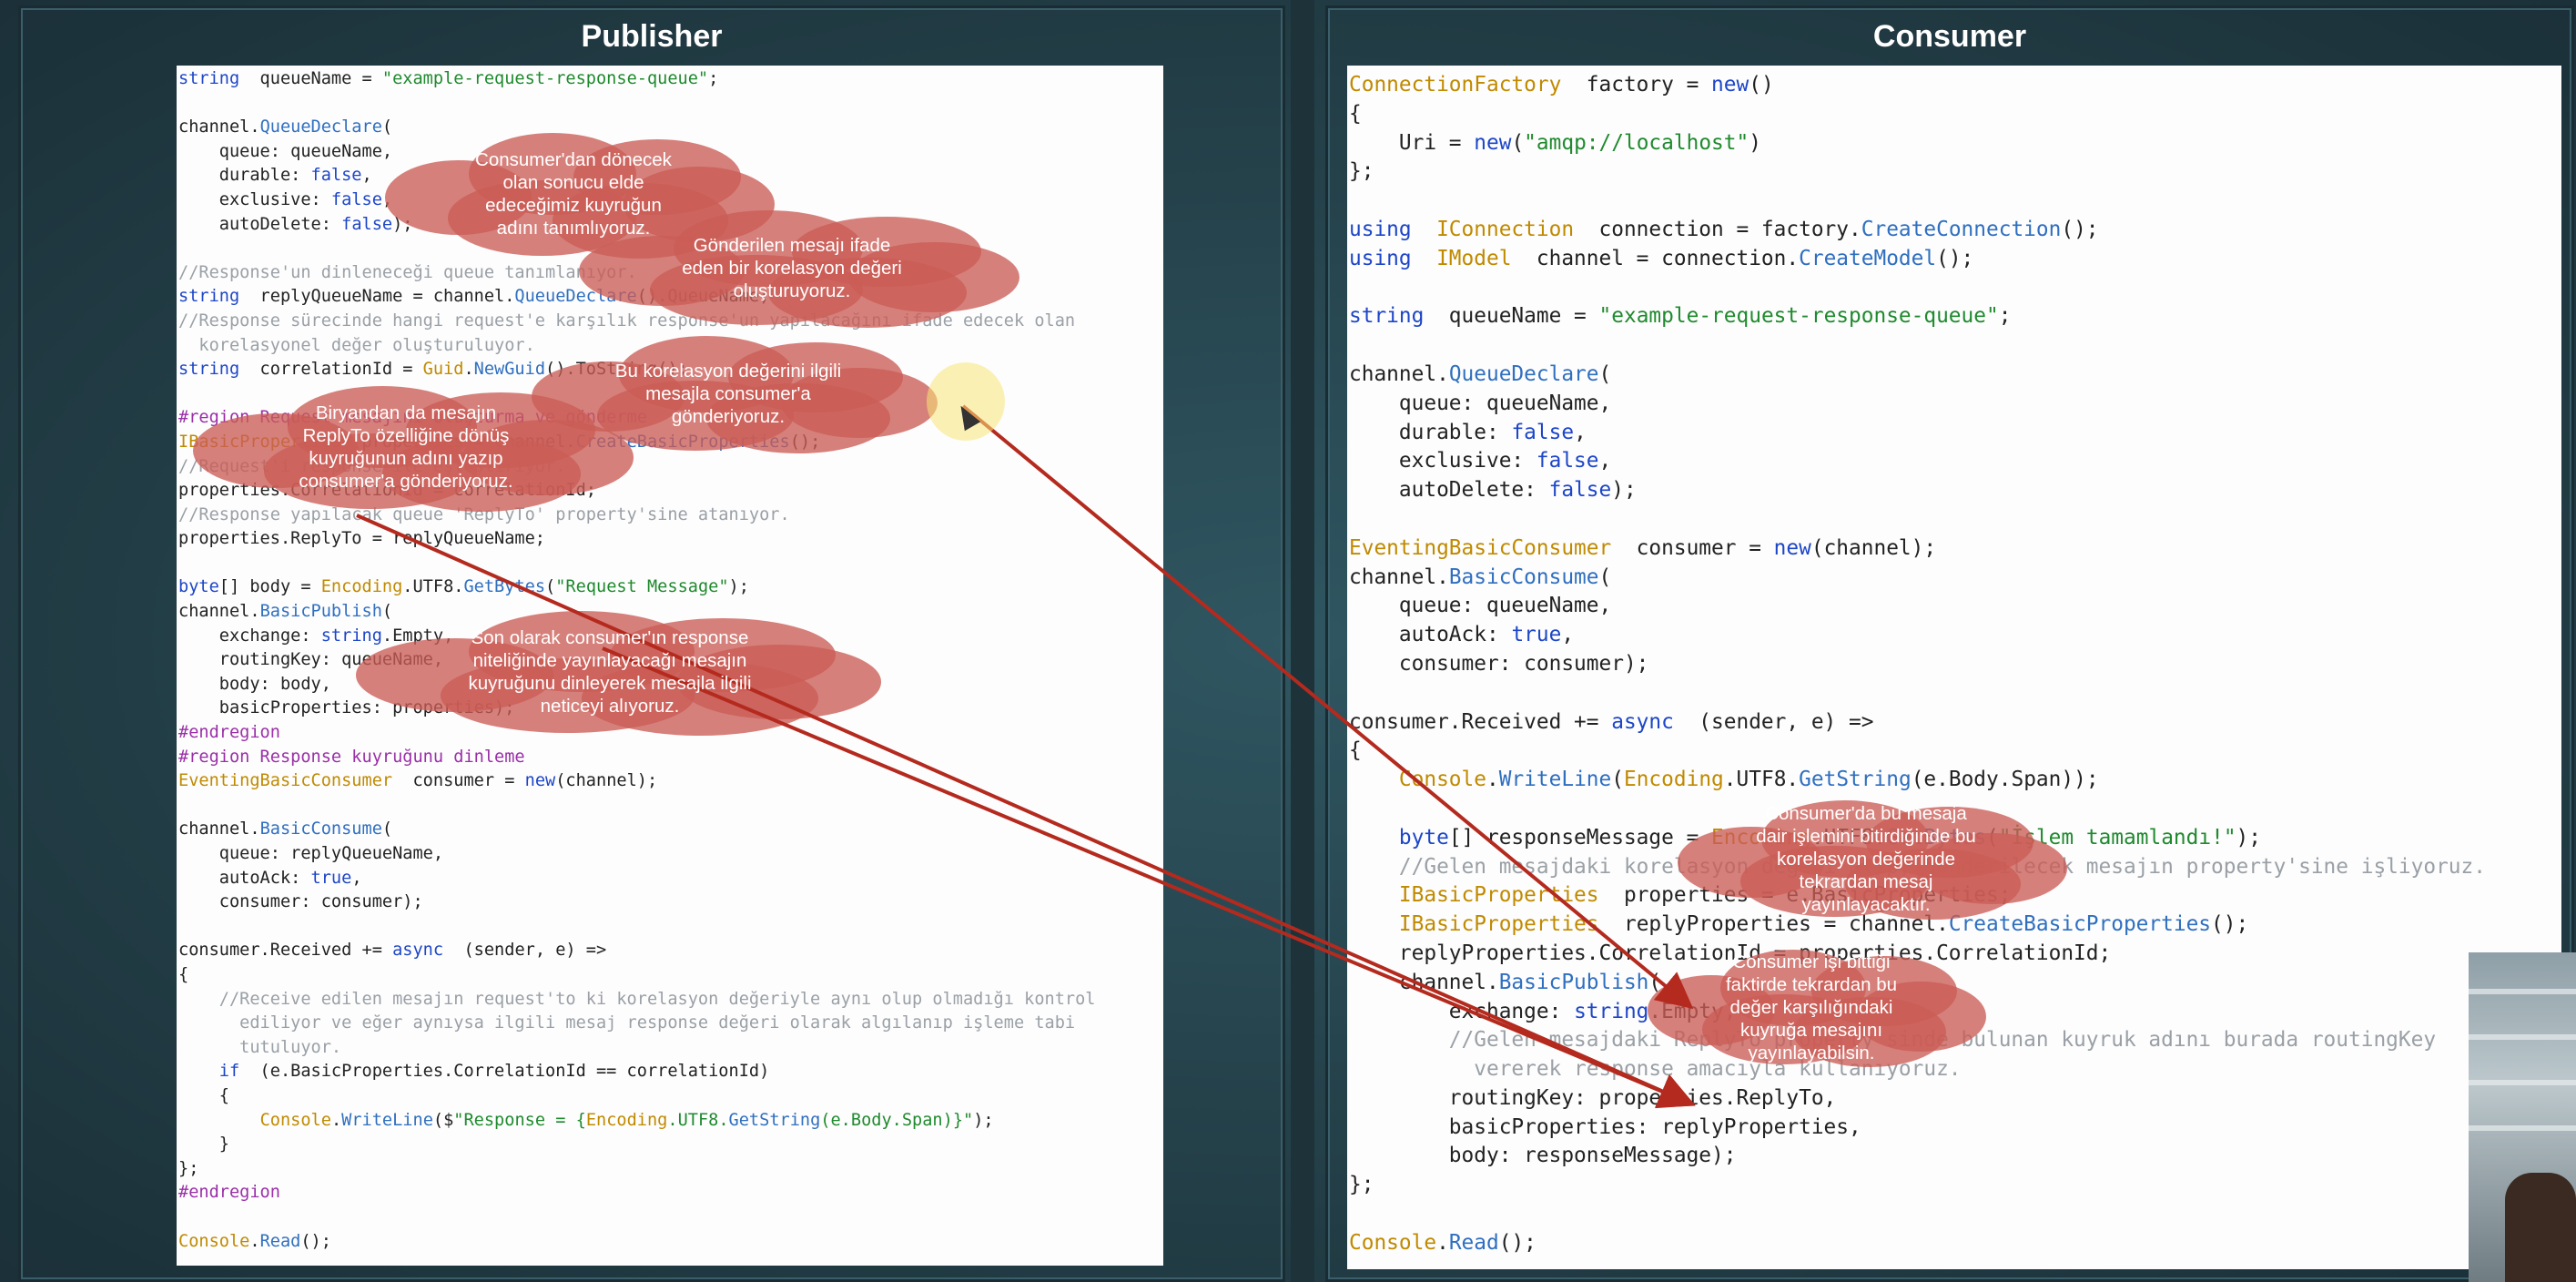 This screenshot has height=1282, width=2576. I want to click on code-token: factory =, so click(1636, 85).